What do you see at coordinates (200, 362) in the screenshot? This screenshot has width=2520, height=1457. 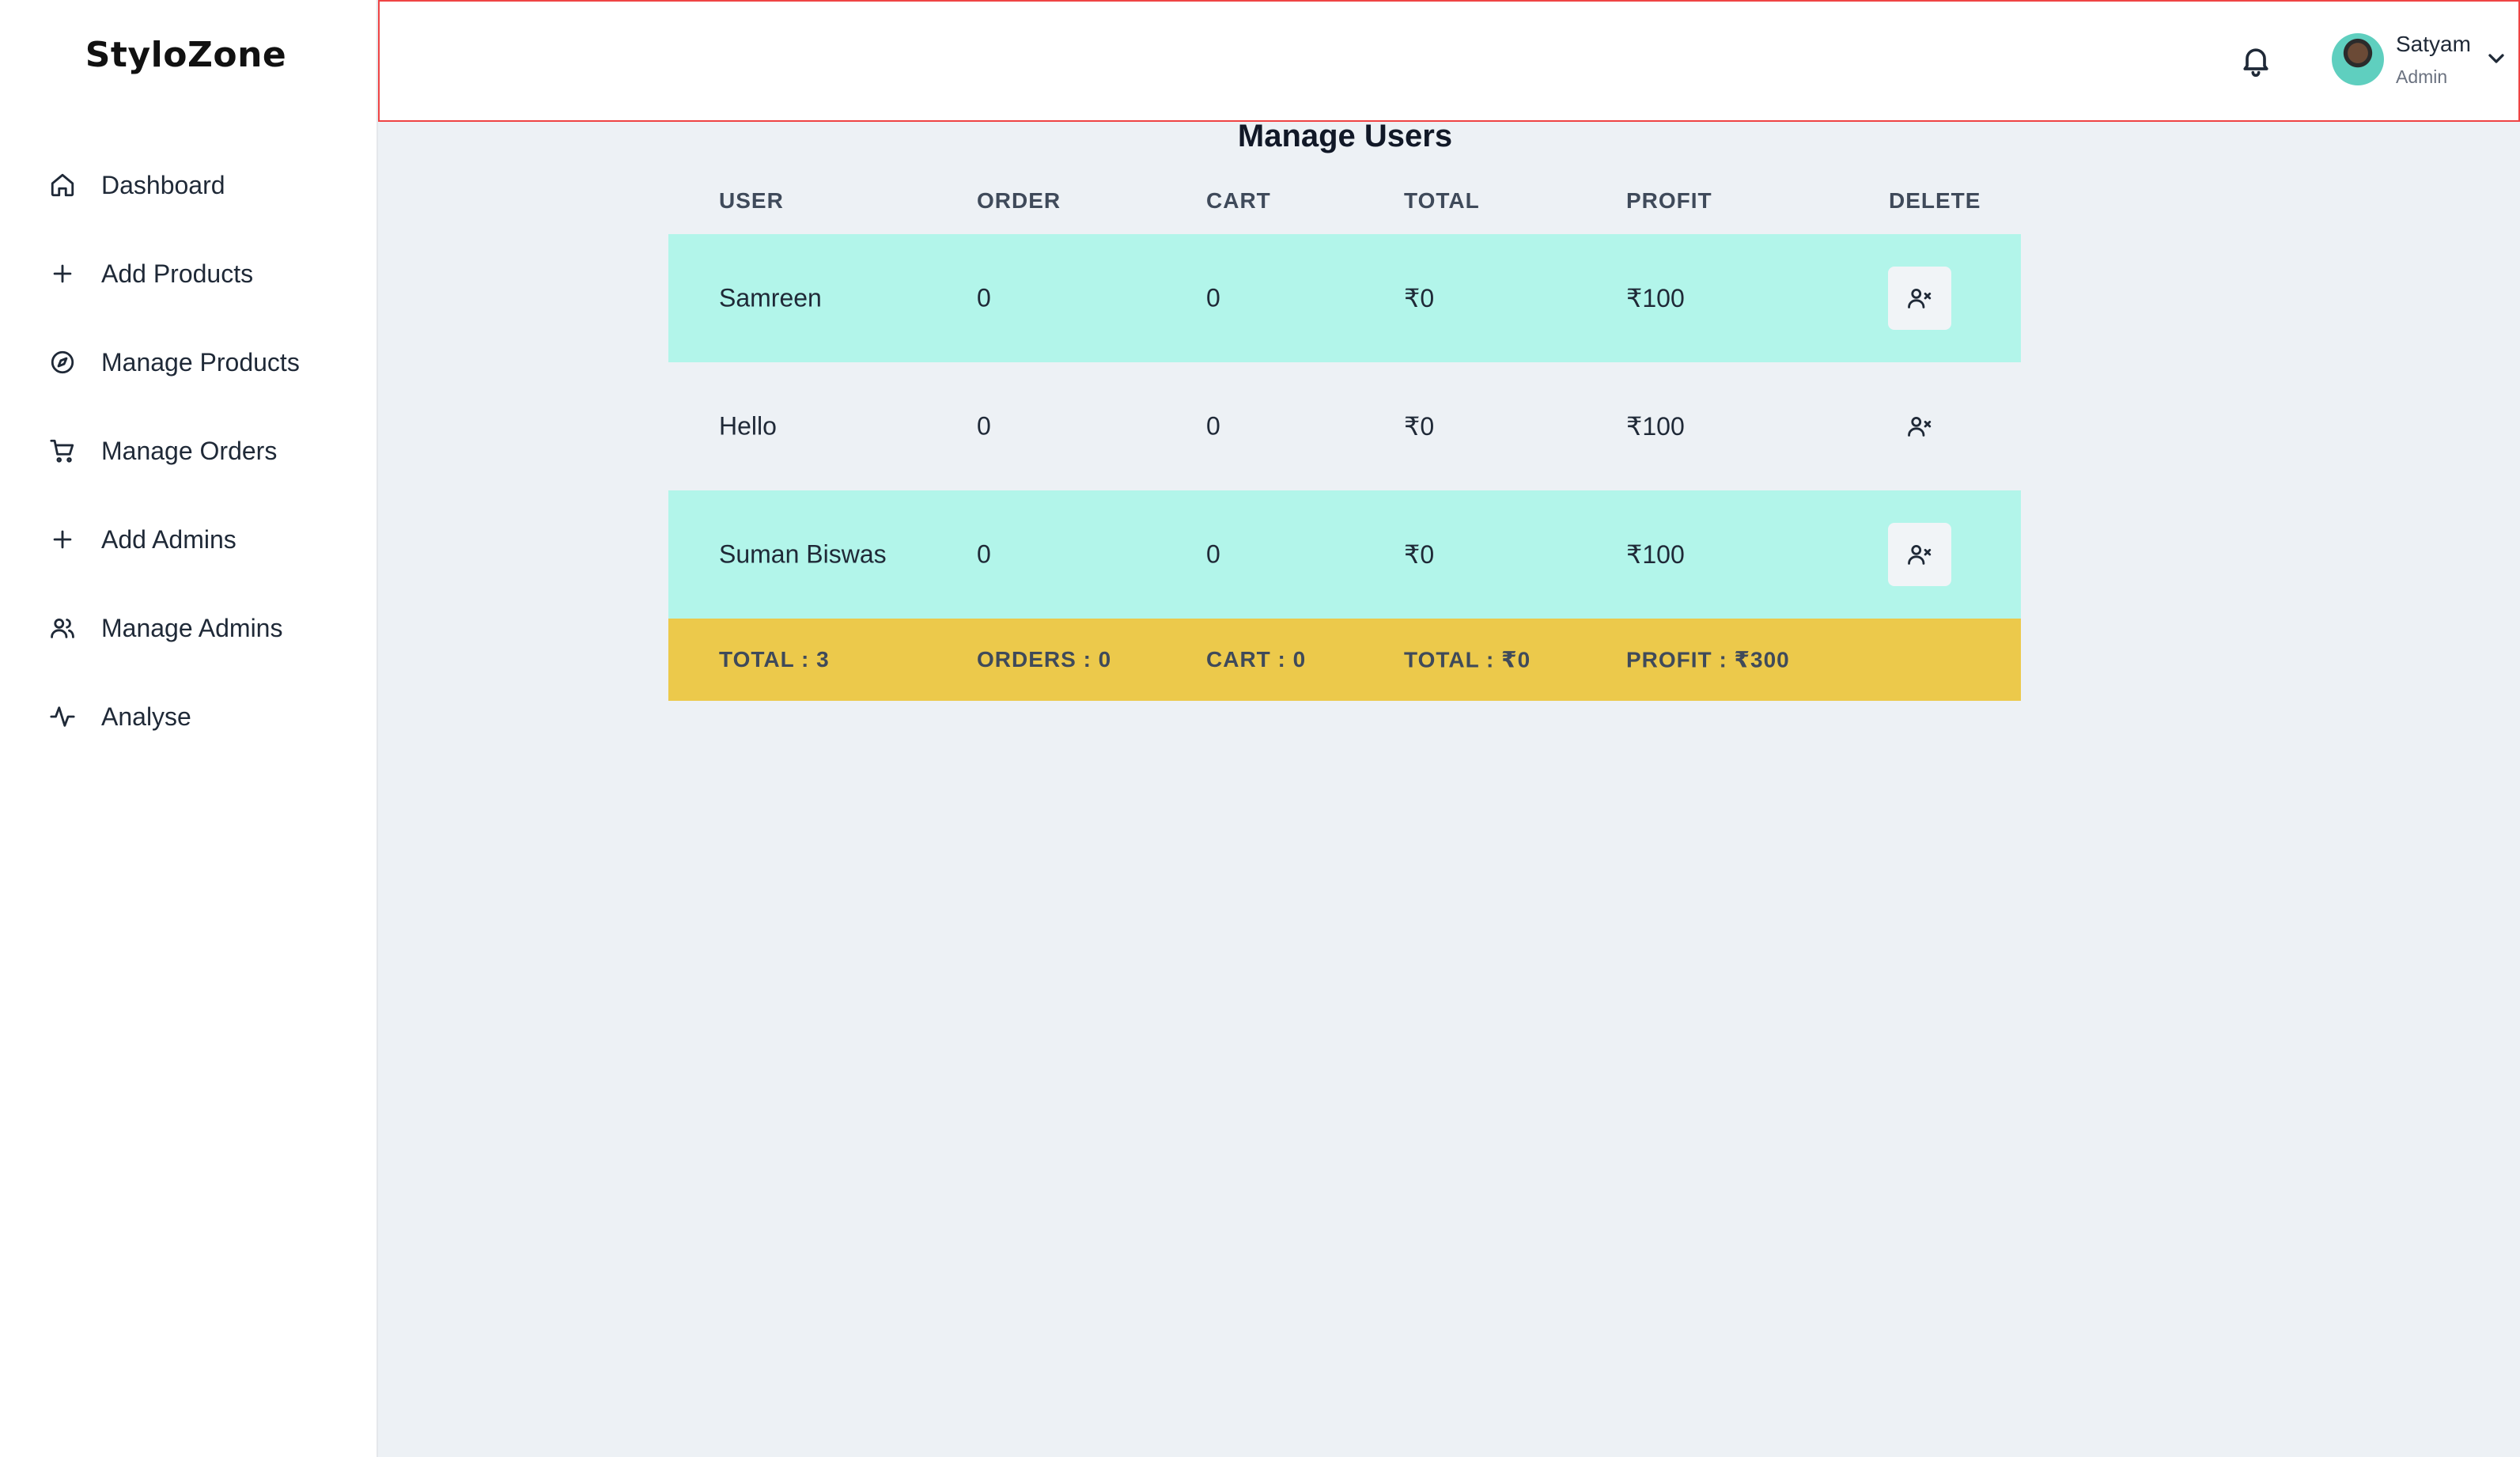 I see `sidebar-item-label: Manage Products` at bounding box center [200, 362].